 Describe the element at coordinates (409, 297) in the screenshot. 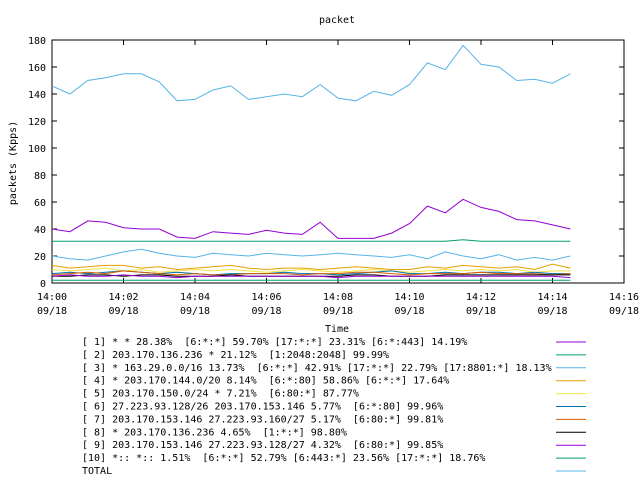

I see `x-tick-label-time: 14:10` at that location.